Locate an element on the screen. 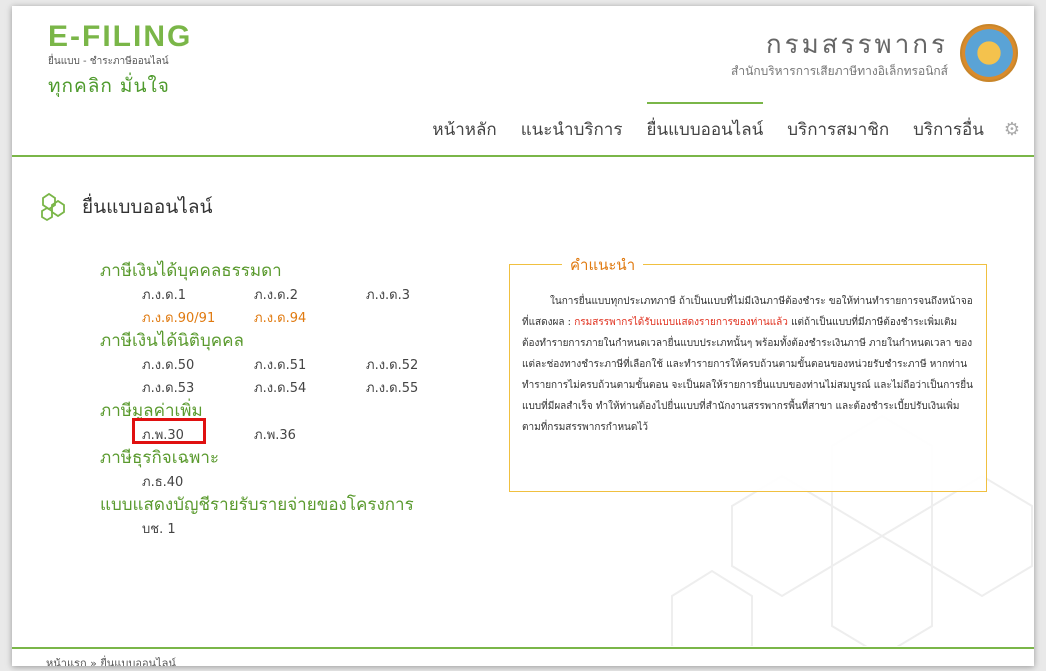  category-project-account-statement: แบบแสดงบัญชีรายรับรายจ่ายของโครงการ is located at coordinates (257, 505).